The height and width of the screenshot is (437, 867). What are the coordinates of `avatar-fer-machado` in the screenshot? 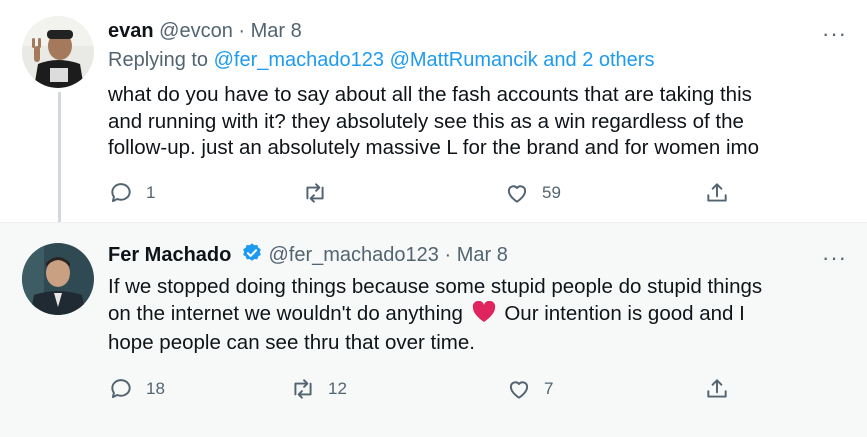 It's located at (58, 279).